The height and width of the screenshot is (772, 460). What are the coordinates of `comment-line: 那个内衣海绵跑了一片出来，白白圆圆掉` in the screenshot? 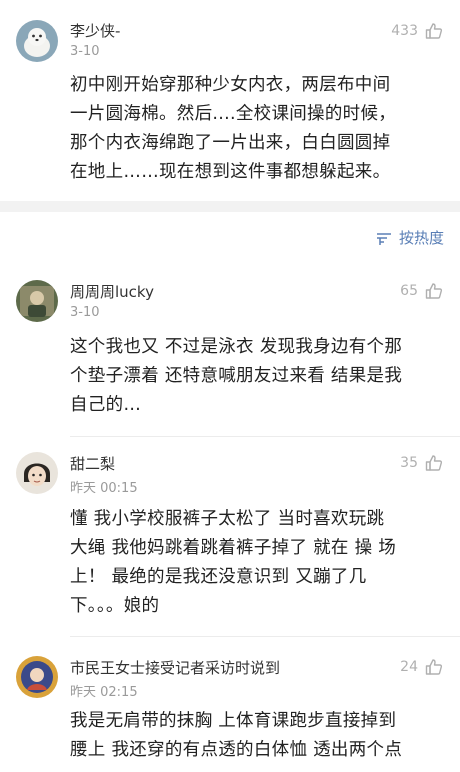 It's located at (230, 143).